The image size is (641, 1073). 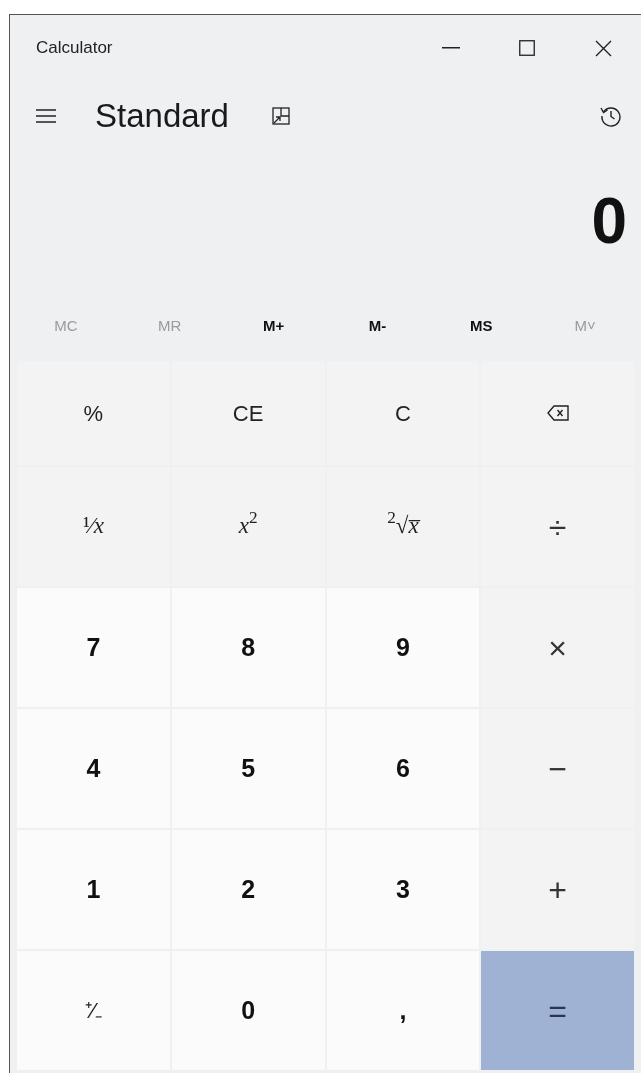 I want to click on digit-key: 0, so click(x=248, y=1010).